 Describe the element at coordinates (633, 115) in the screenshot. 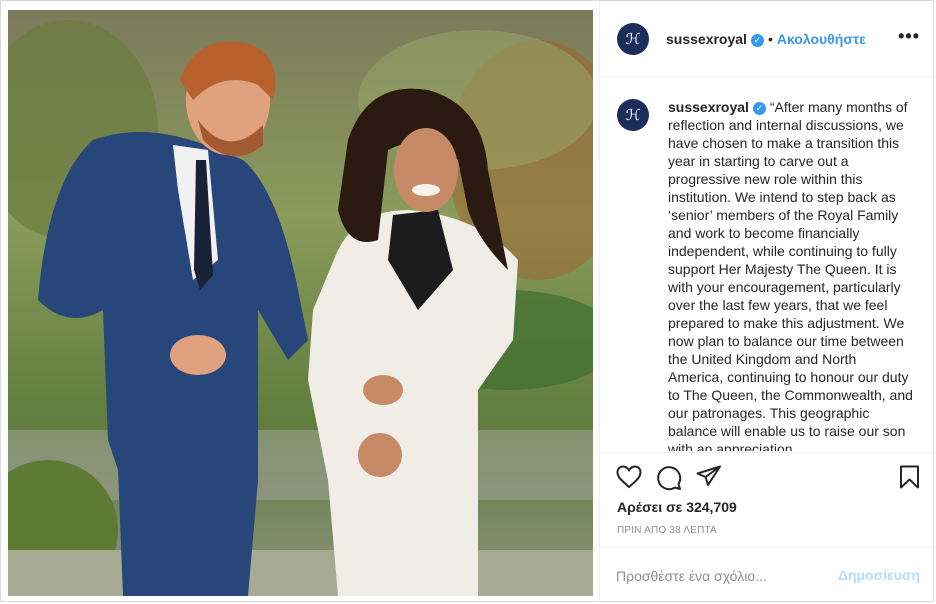

I see `caption-avatar: ℋ` at that location.